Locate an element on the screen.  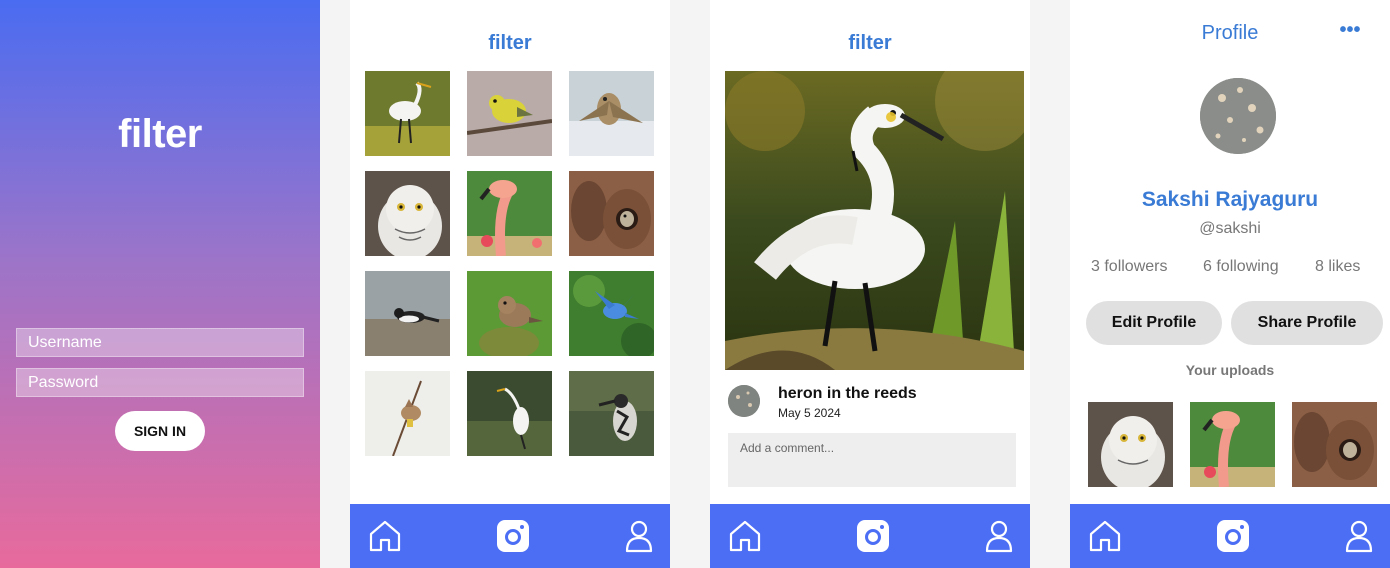
sign-in-button: SIGN IN is located at coordinates (160, 431).